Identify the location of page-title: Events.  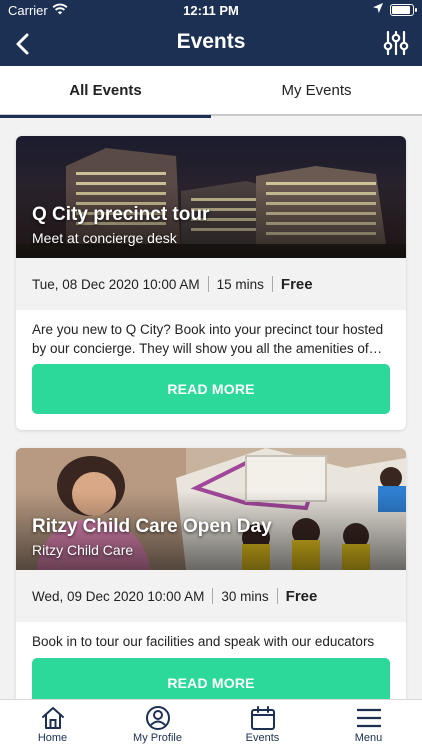
(211, 41).